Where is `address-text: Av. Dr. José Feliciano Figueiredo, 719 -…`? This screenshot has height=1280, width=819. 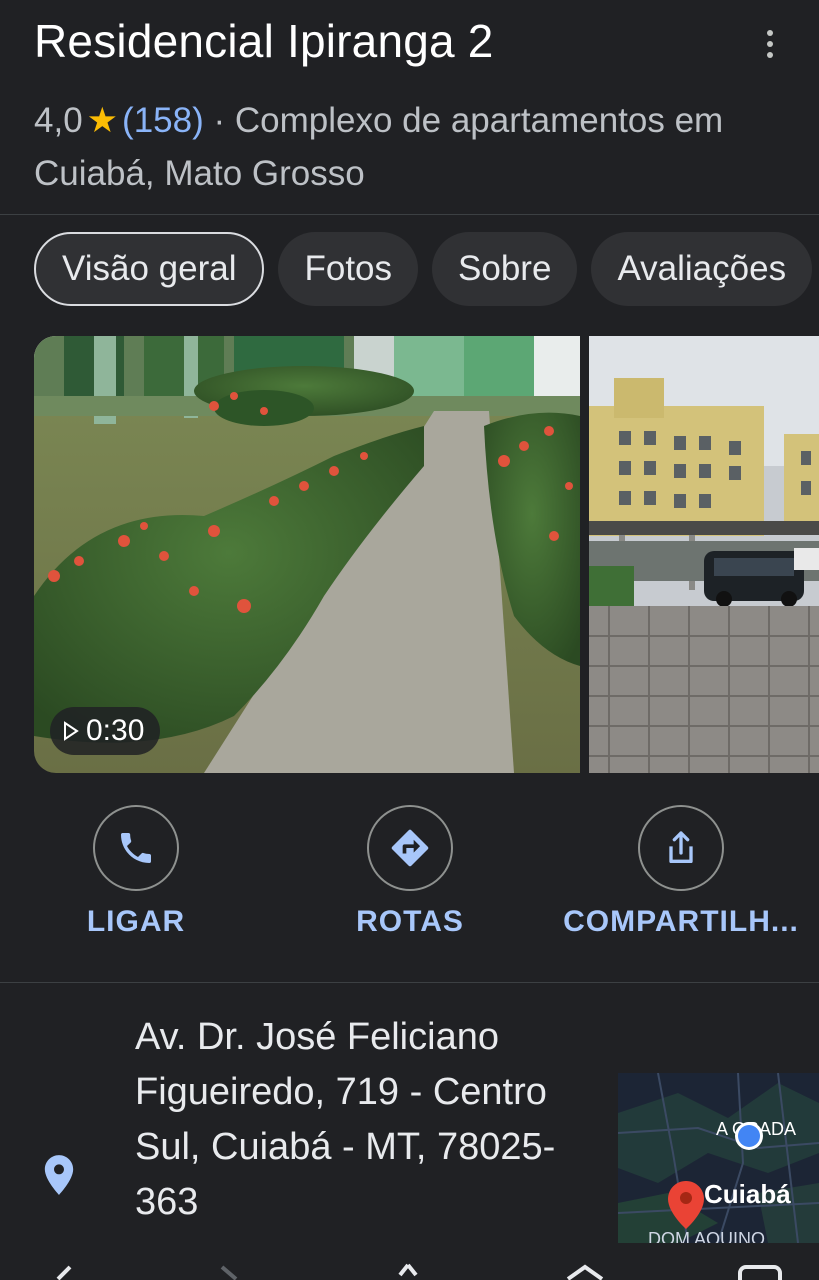
address-text: Av. Dr. José Feliciano Figueiredo, 719 -… is located at coordinates (355, 1120).